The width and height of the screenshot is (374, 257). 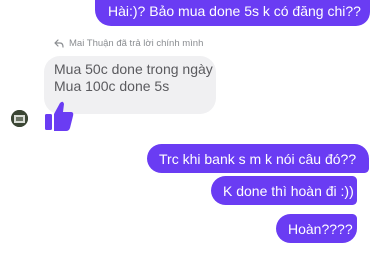 I want to click on quoted-line: Mua 50c done trong ngày, so click(x=133, y=69).